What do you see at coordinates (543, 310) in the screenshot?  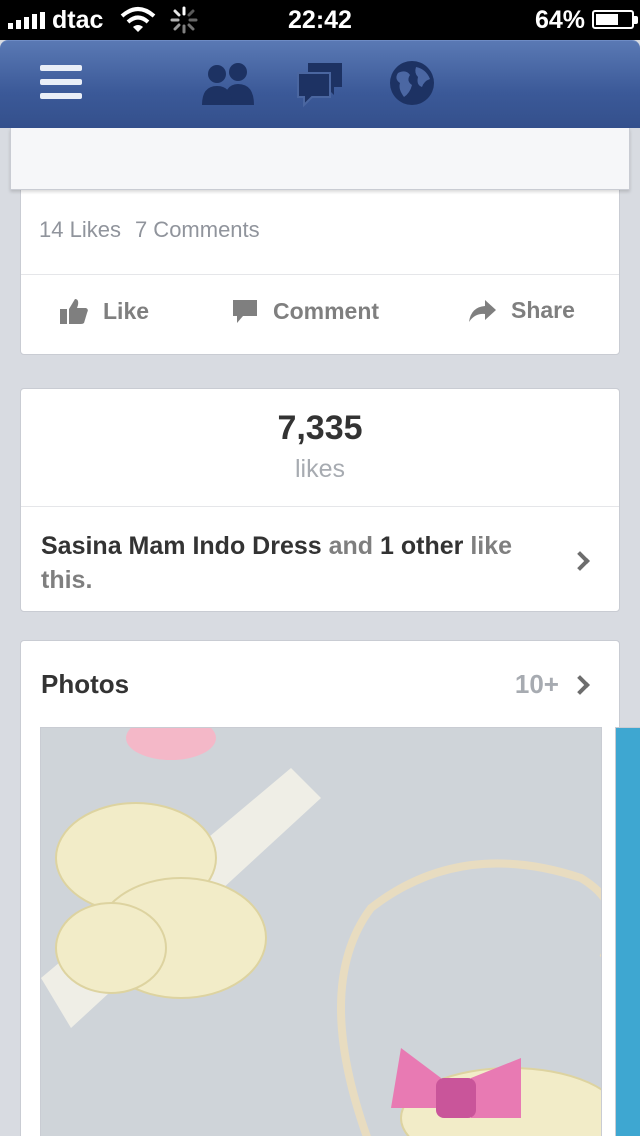 I see `share-label: Share` at bounding box center [543, 310].